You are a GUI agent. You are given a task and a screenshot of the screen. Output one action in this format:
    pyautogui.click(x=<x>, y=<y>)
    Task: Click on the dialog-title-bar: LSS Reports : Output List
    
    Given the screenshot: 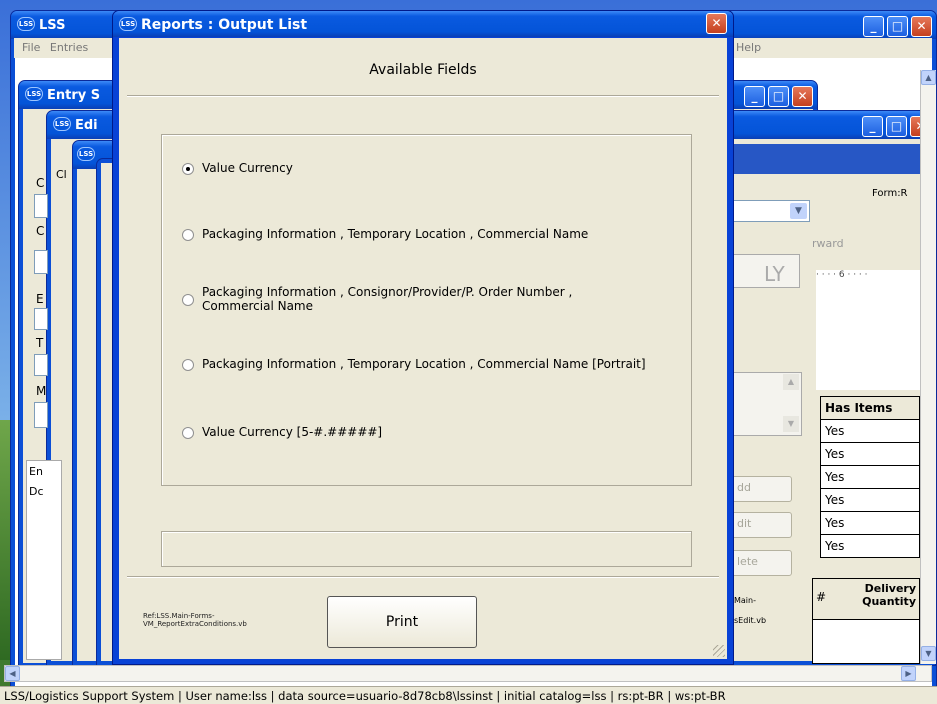 What is the action you would take?
    pyautogui.click(x=423, y=24)
    